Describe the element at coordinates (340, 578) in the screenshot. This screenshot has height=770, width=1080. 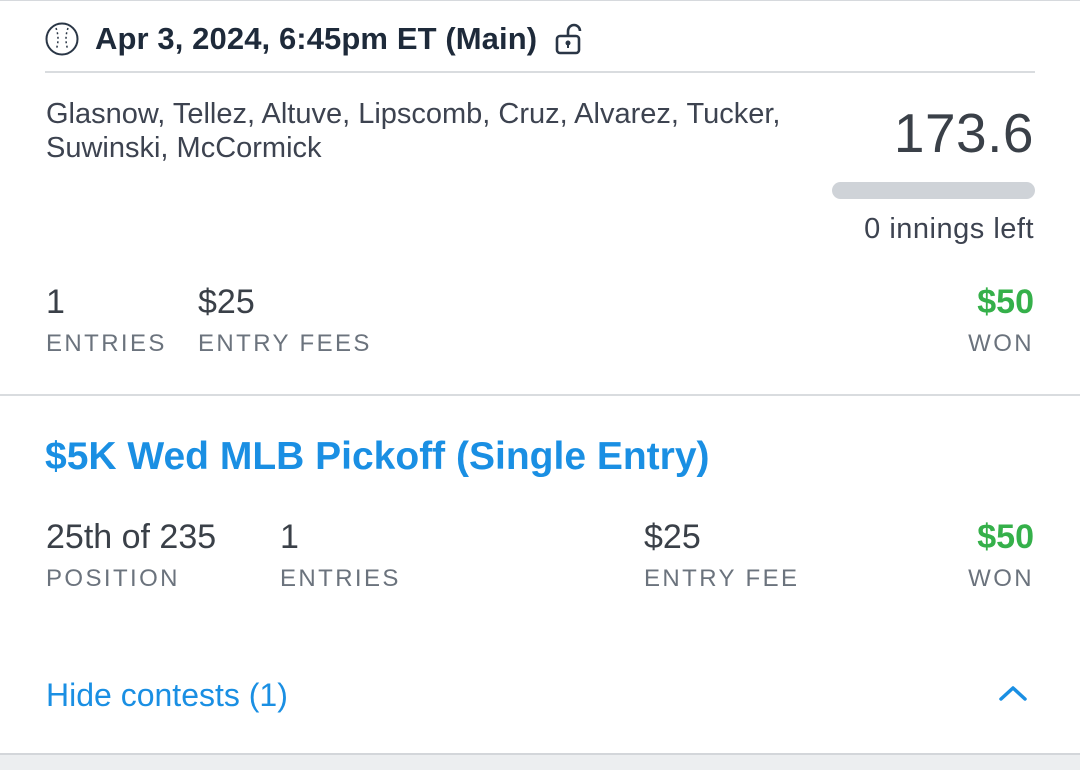
I see `contest-entries-label: ENTRIES` at that location.